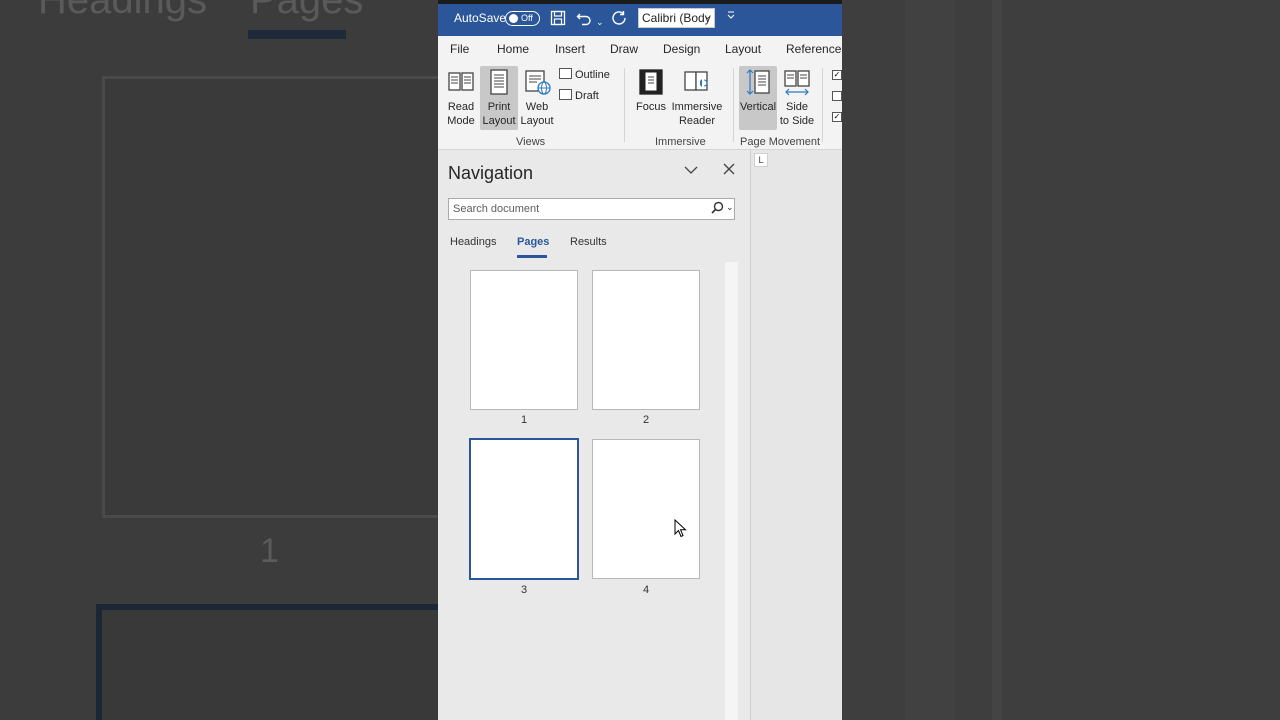 The image size is (1280, 720). I want to click on side-to-side-label-2: to Side, so click(797, 121).